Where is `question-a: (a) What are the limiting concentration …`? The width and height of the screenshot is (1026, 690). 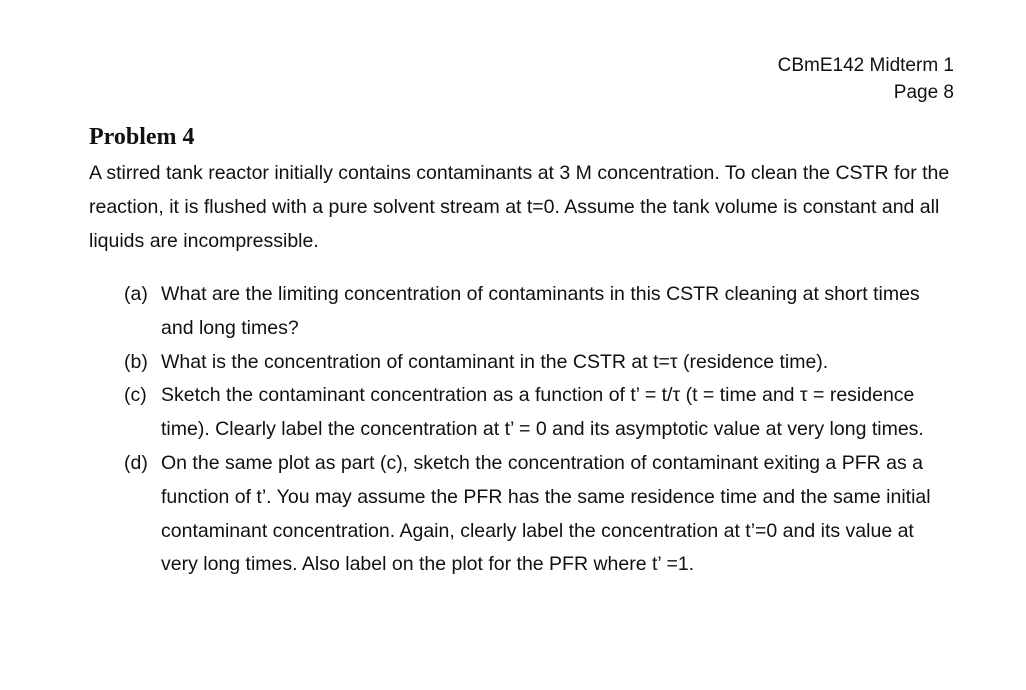 question-a: (a) What are the limiting concentration … is located at coordinates (539, 312).